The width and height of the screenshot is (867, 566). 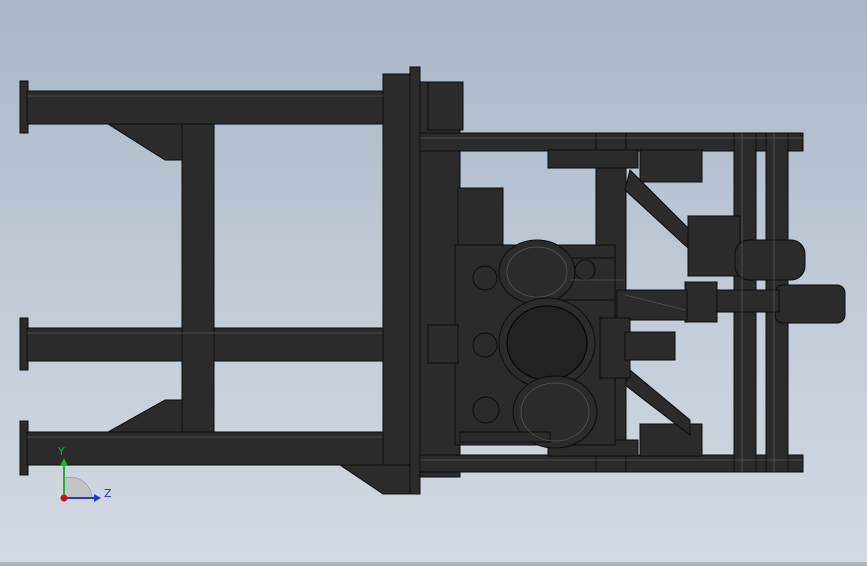 What do you see at coordinates (443, 344) in the screenshot?
I see `bracket-left-block` at bounding box center [443, 344].